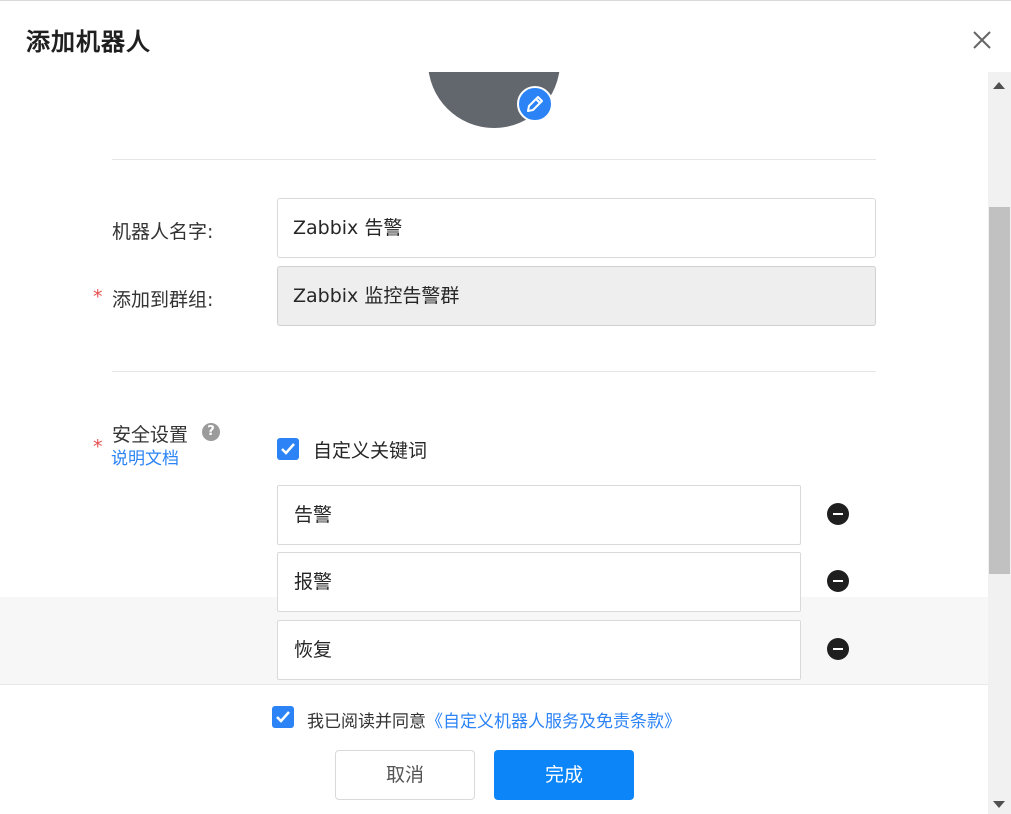  What do you see at coordinates (564, 775) in the screenshot?
I see `done-button: 完成` at bounding box center [564, 775].